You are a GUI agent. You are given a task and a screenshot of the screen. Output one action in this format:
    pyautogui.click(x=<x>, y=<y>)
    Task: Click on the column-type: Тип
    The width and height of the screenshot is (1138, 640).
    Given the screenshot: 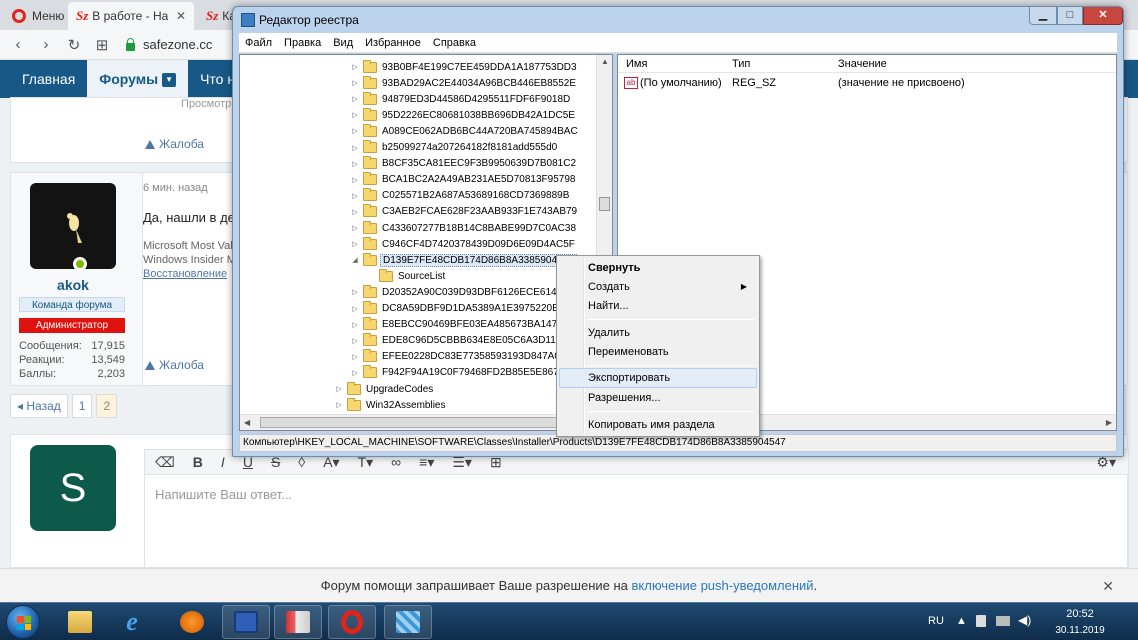 What is the action you would take?
    pyautogui.click(x=741, y=64)
    